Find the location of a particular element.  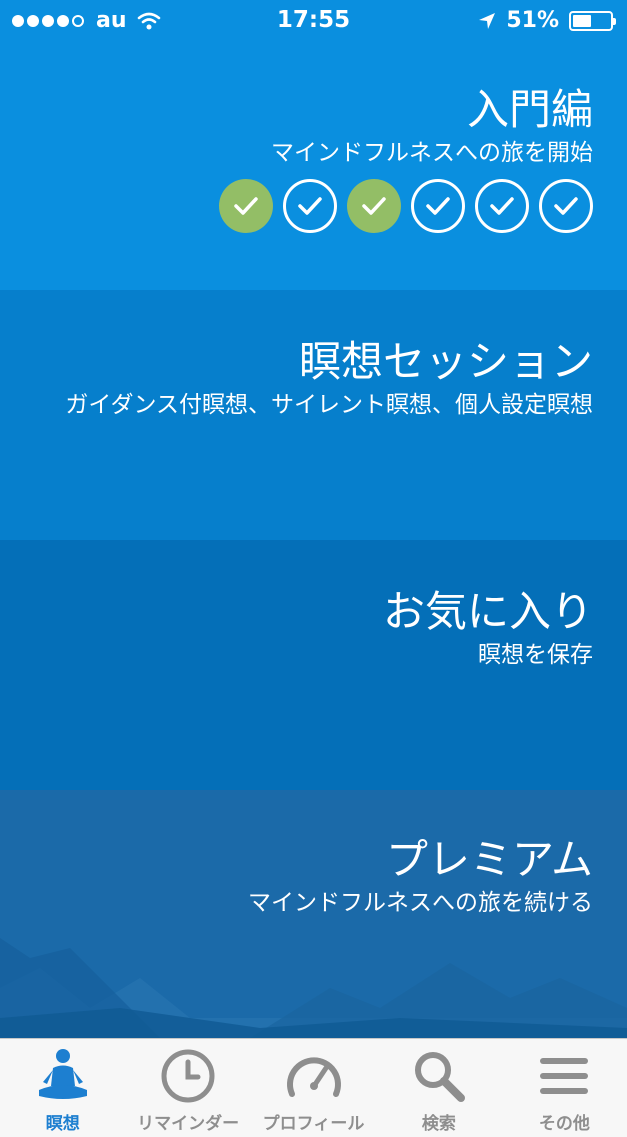

gauge-icon is located at coordinates (313, 1077).